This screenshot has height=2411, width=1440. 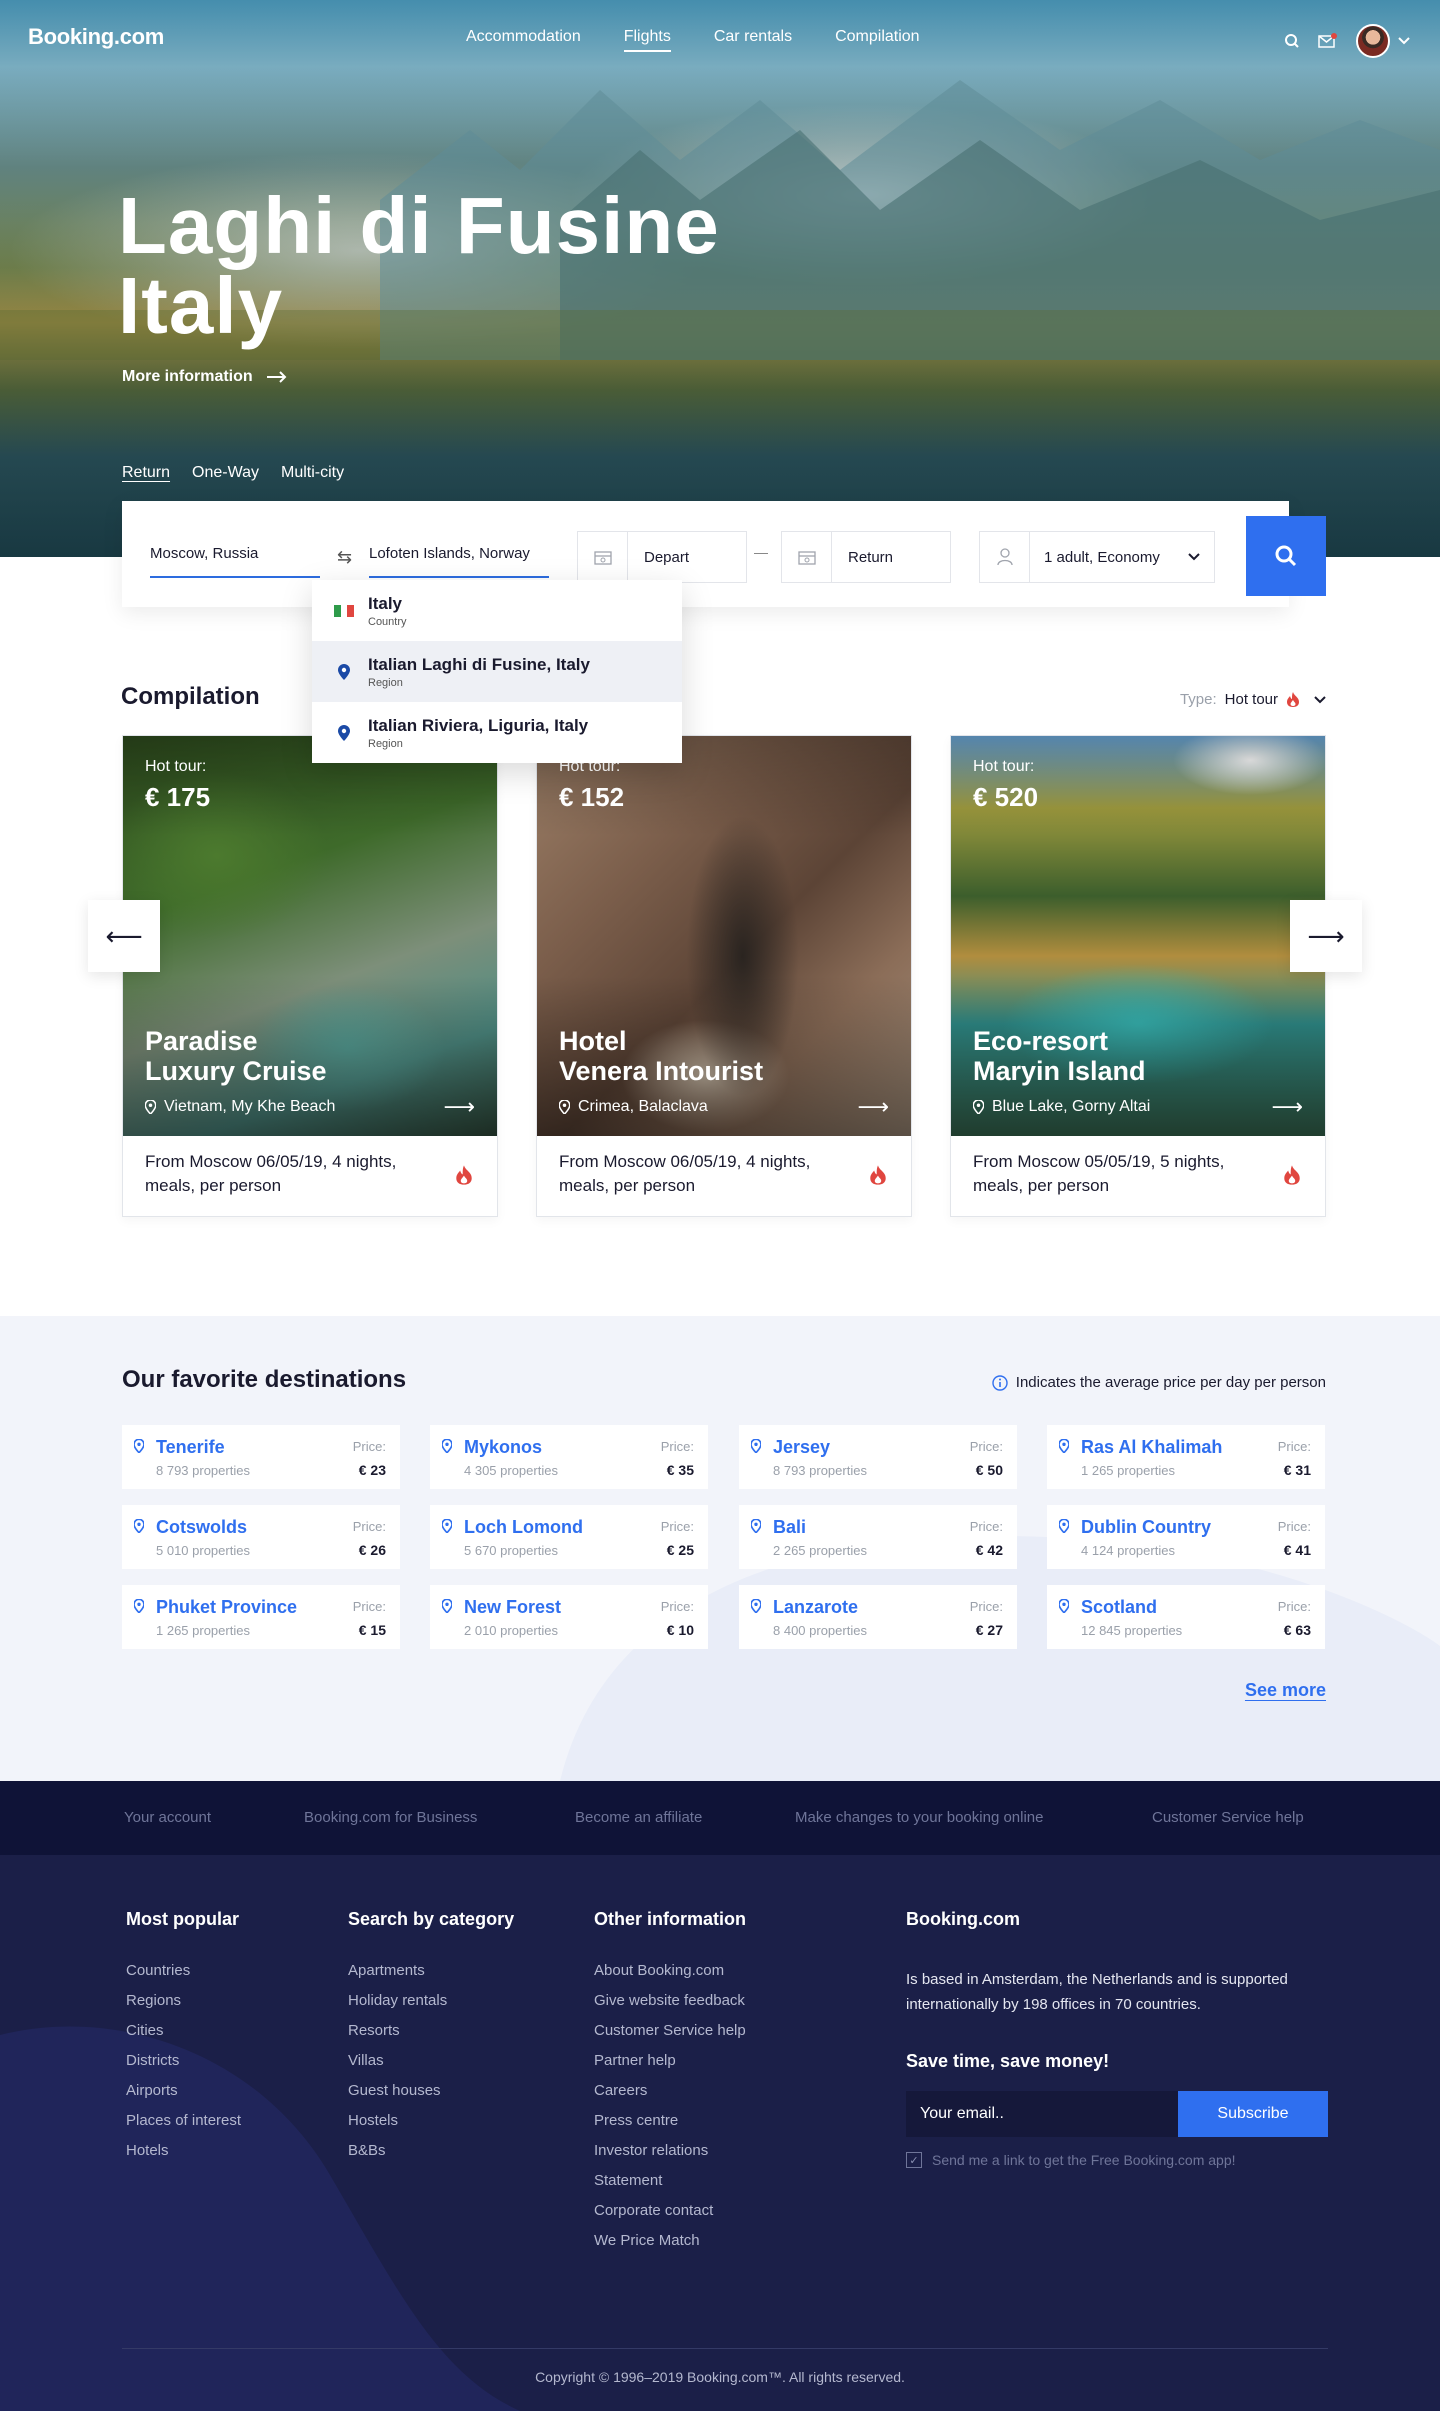 What do you see at coordinates (1347, 41) in the screenshot?
I see `header-actions` at bounding box center [1347, 41].